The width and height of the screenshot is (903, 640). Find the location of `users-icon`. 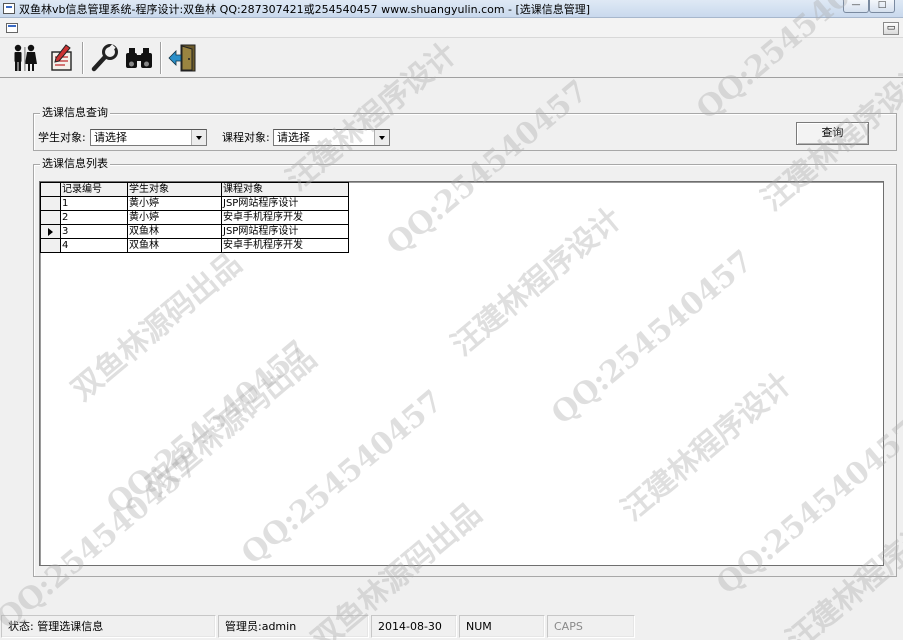

users-icon is located at coordinates (25, 58).